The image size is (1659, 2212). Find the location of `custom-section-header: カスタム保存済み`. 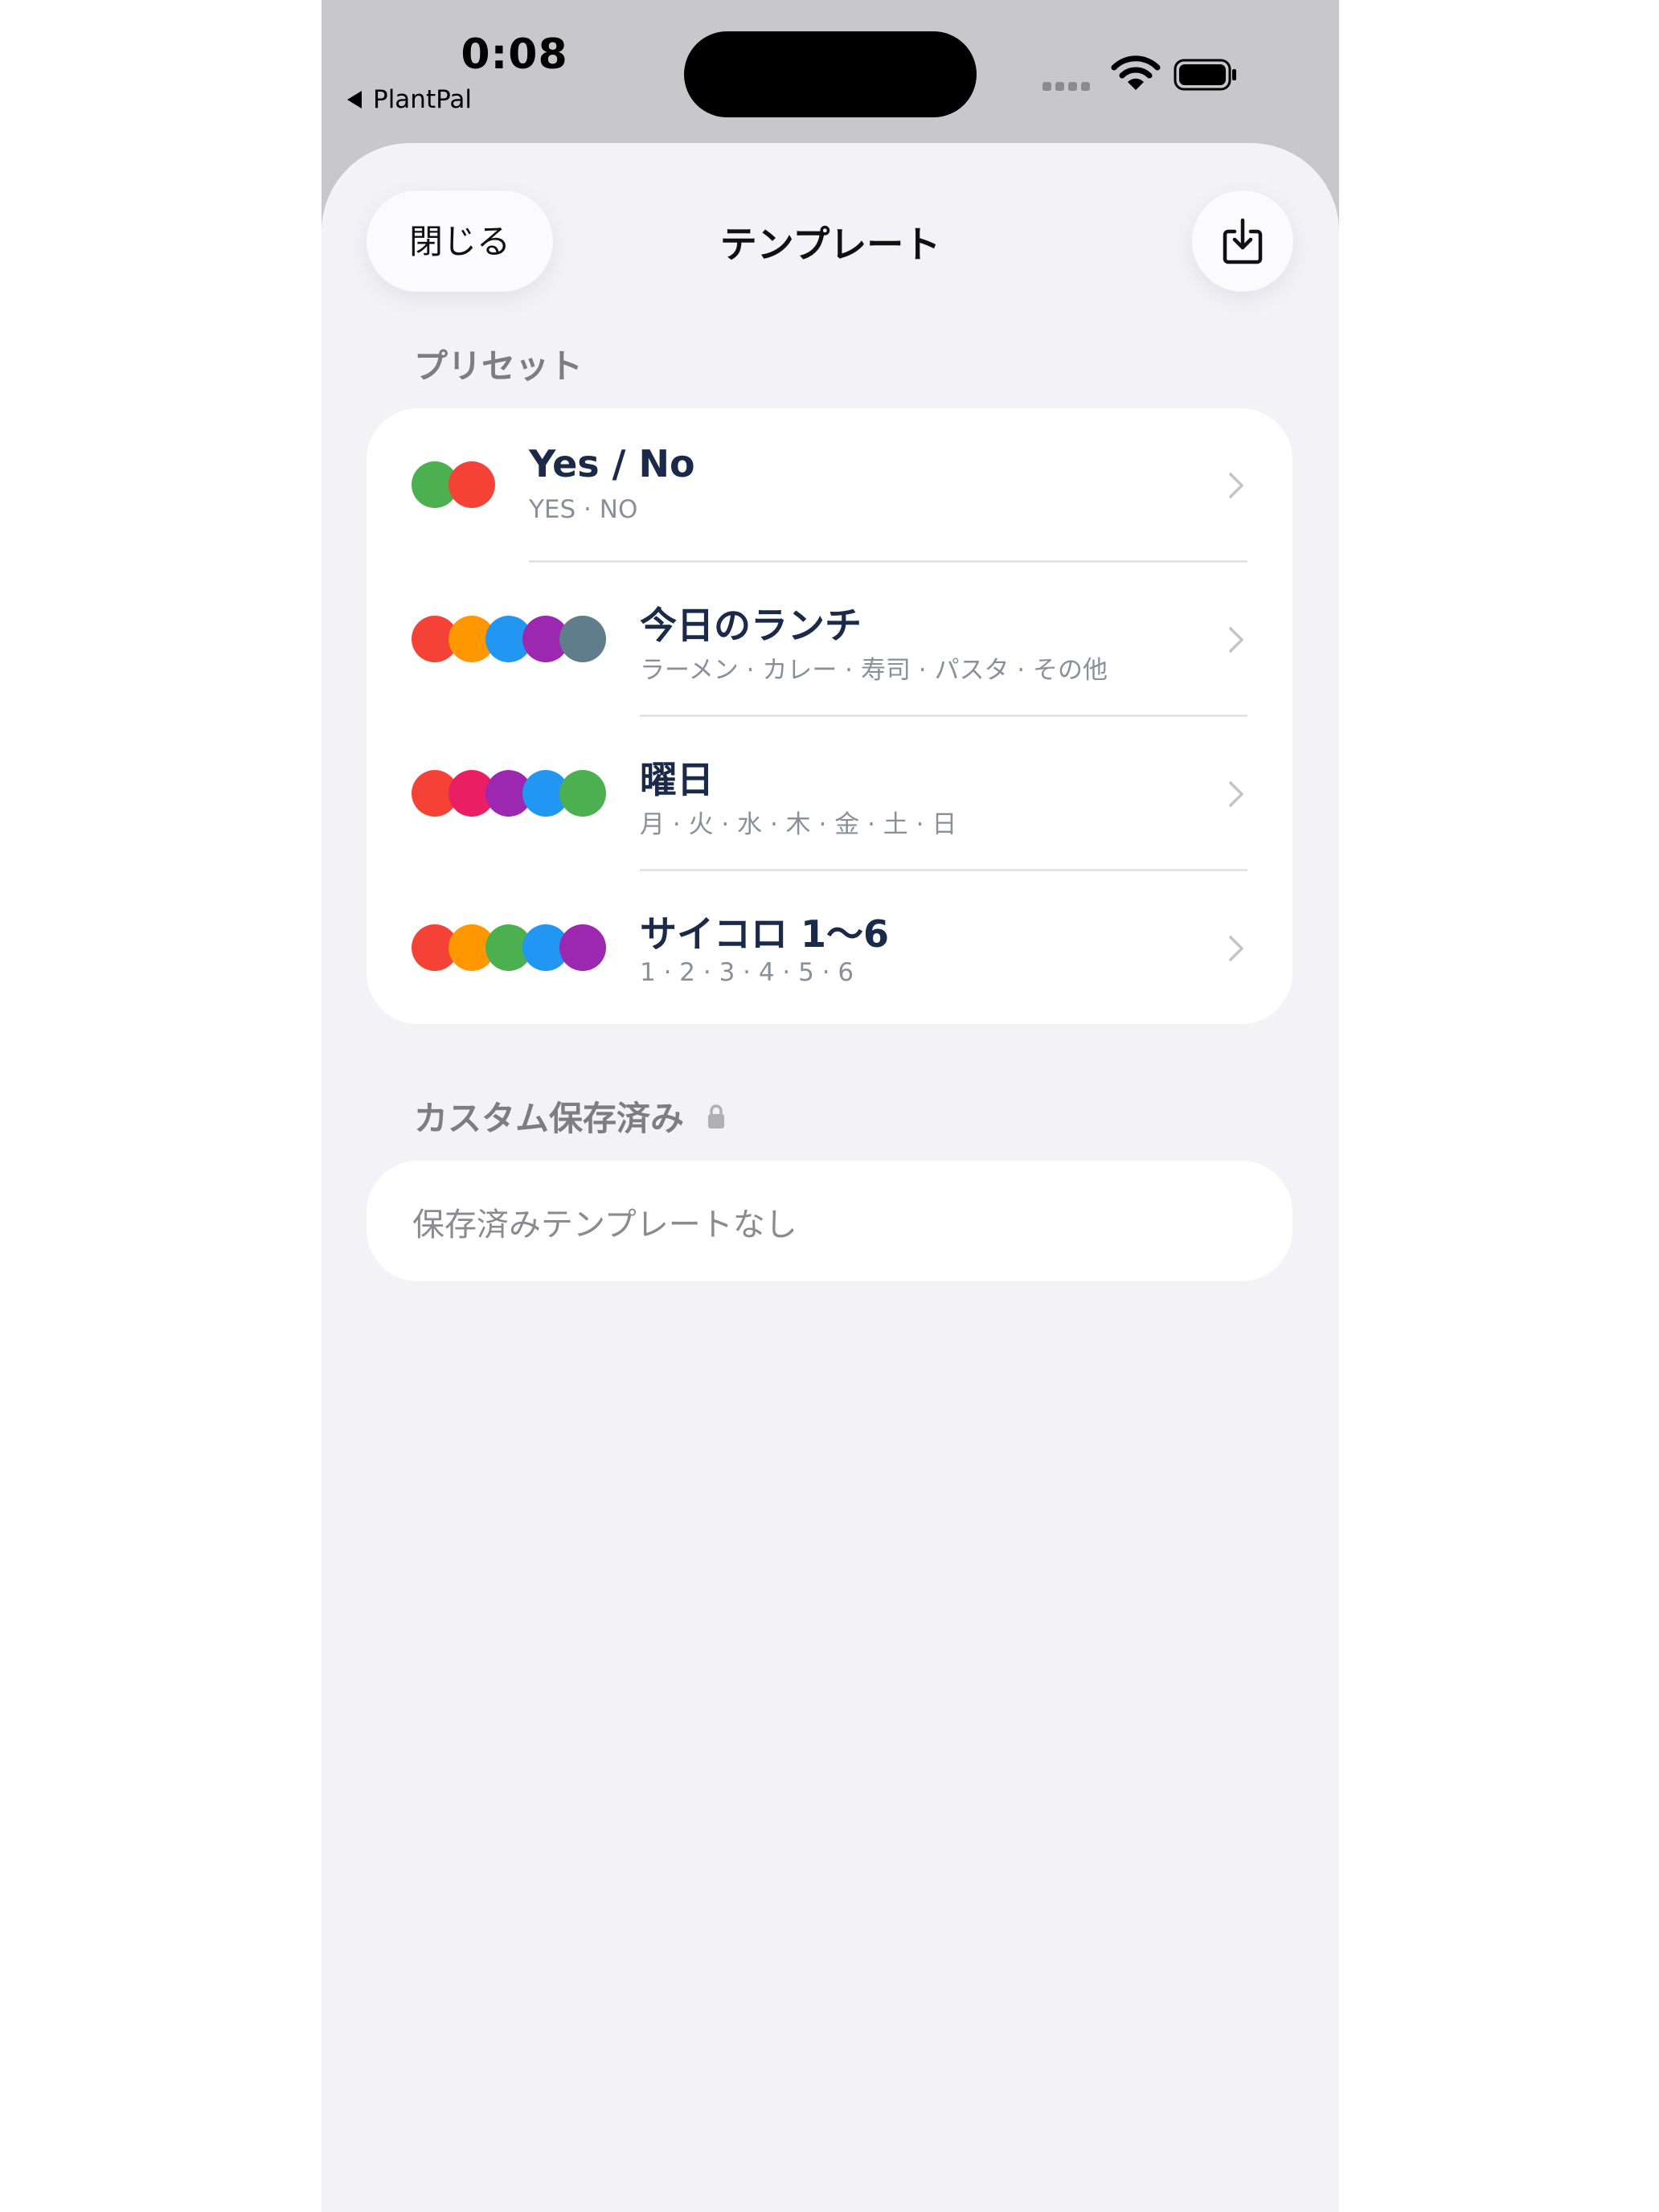

custom-section-header: カスタム保存済み is located at coordinates (570, 1116).